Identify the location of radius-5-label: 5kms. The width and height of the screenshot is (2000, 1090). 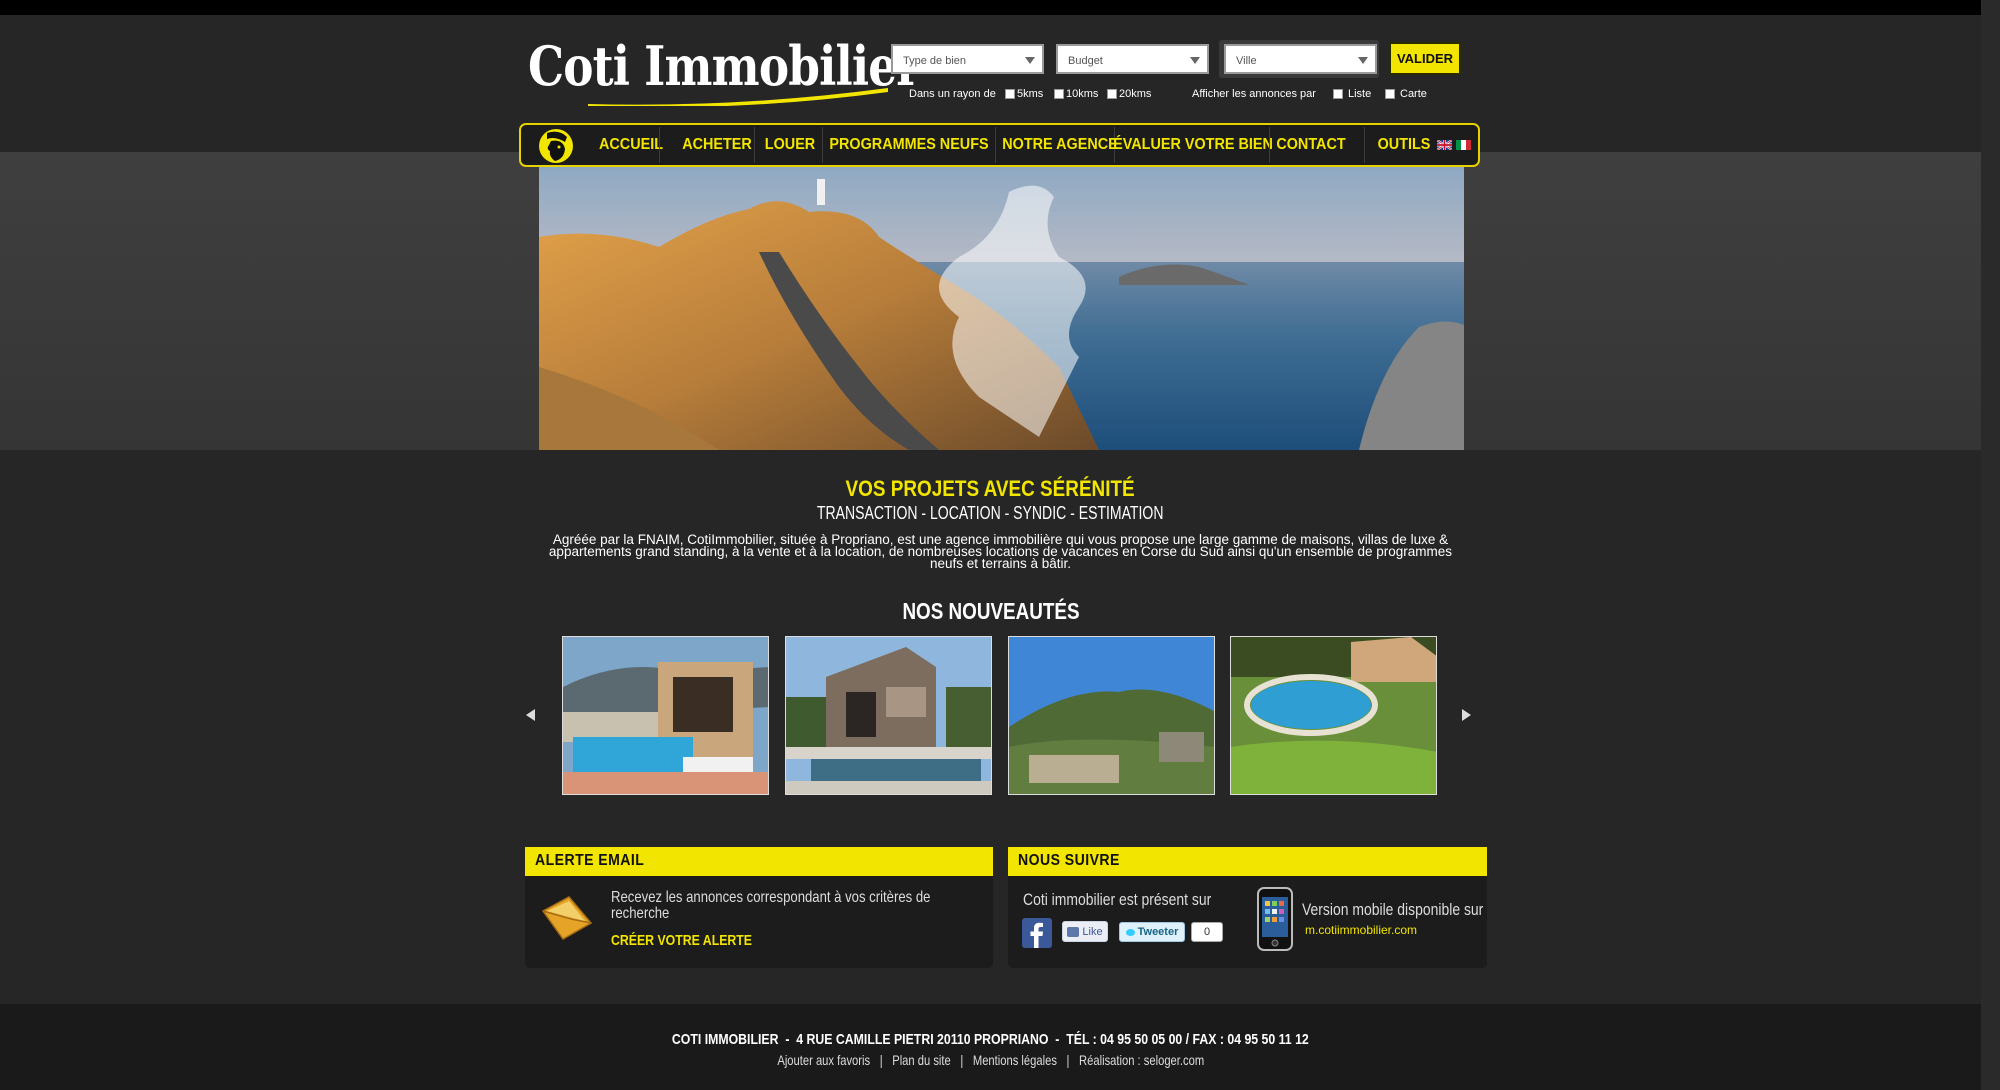
(1030, 94).